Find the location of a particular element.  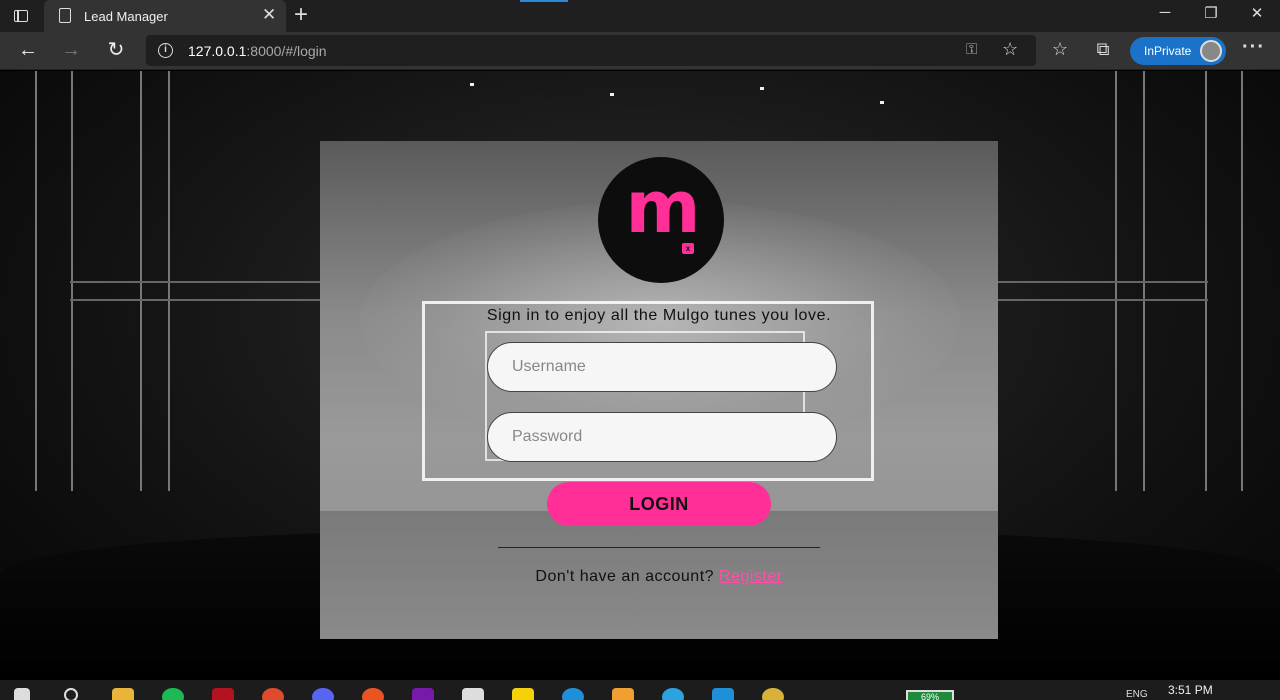

battery-indicator: 69% is located at coordinates (930, 695).